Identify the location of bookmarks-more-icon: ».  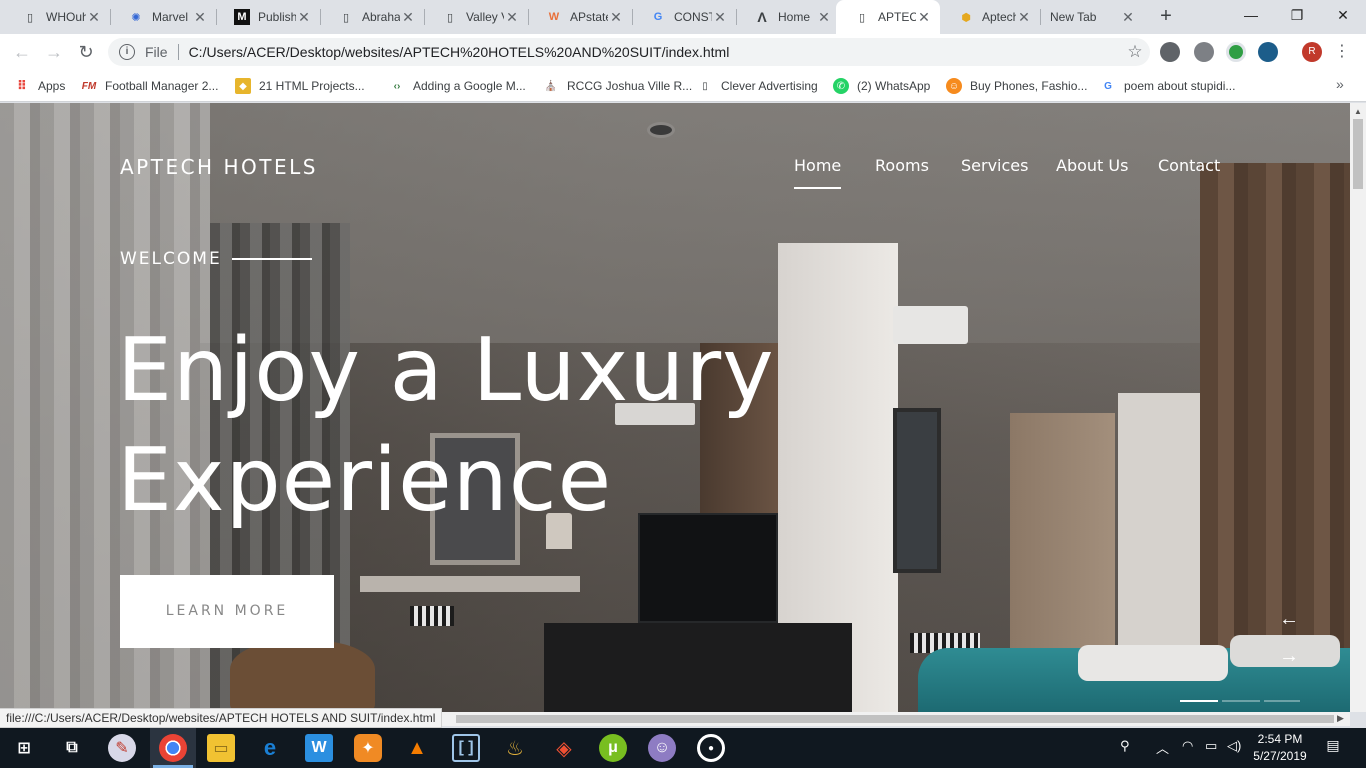
(1340, 84).